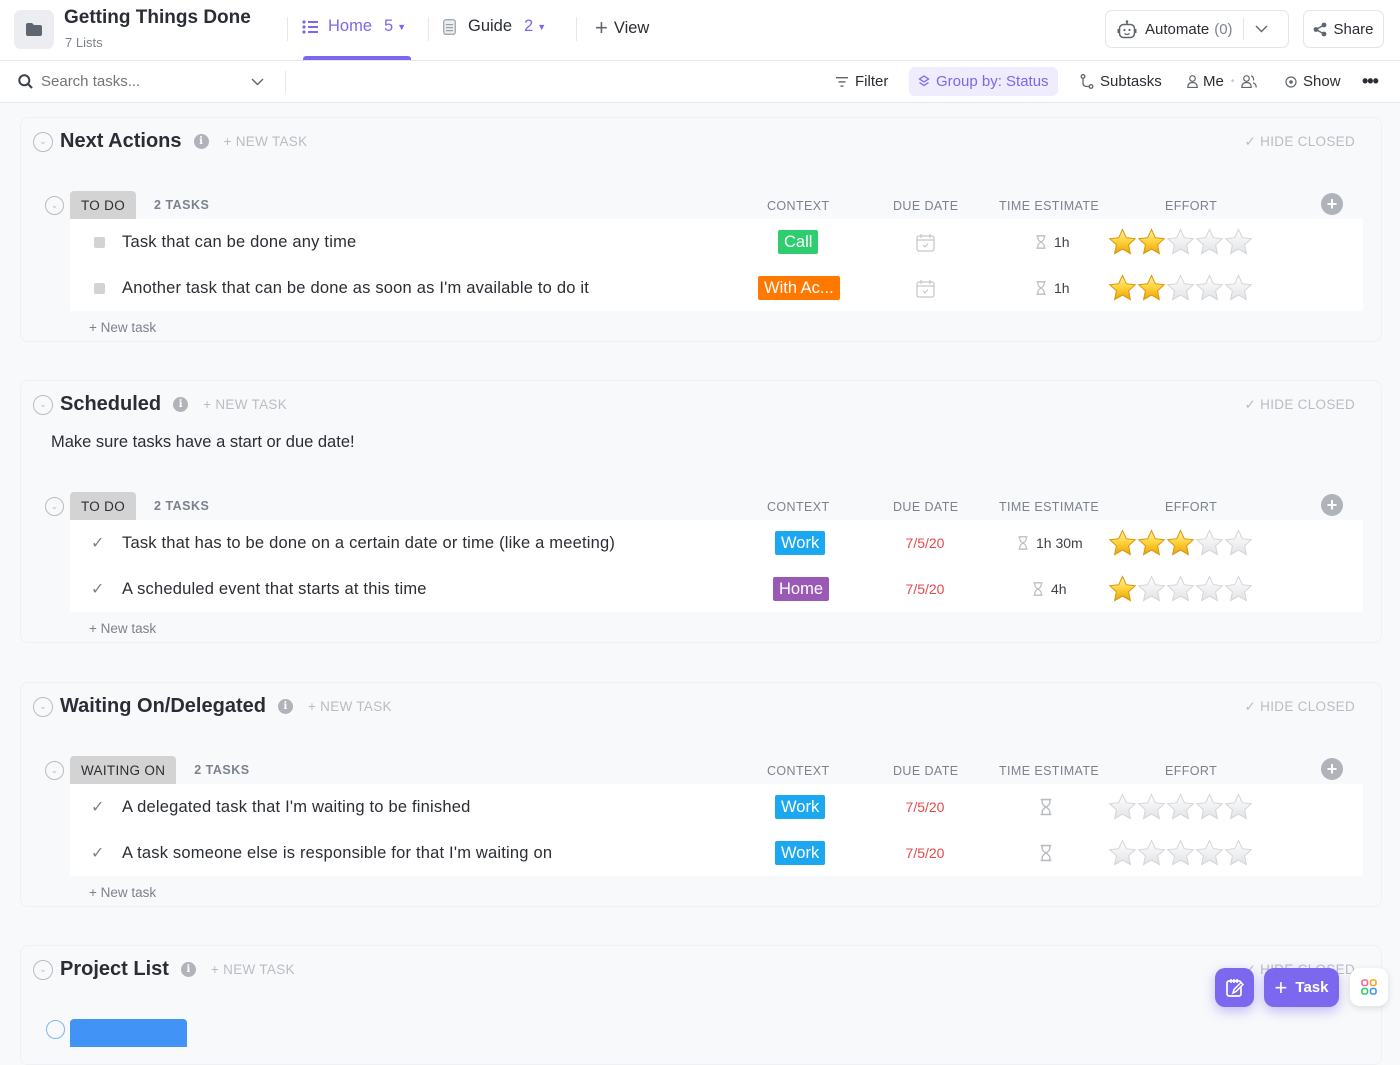 The width and height of the screenshot is (1400, 1065). I want to click on collapse-toggle-icon, so click(55, 1029).